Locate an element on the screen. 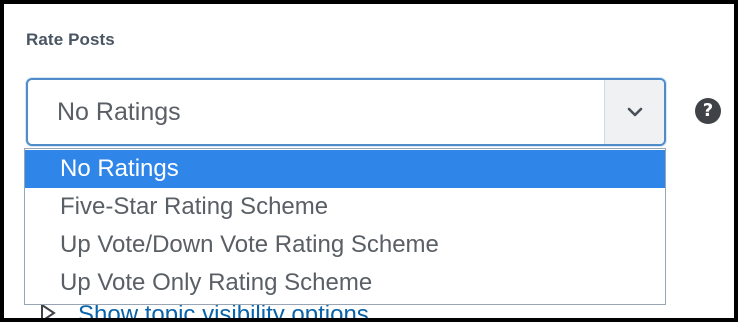  option-up-vote-only: Up Vote Only Rating Scheme is located at coordinates (345, 283).